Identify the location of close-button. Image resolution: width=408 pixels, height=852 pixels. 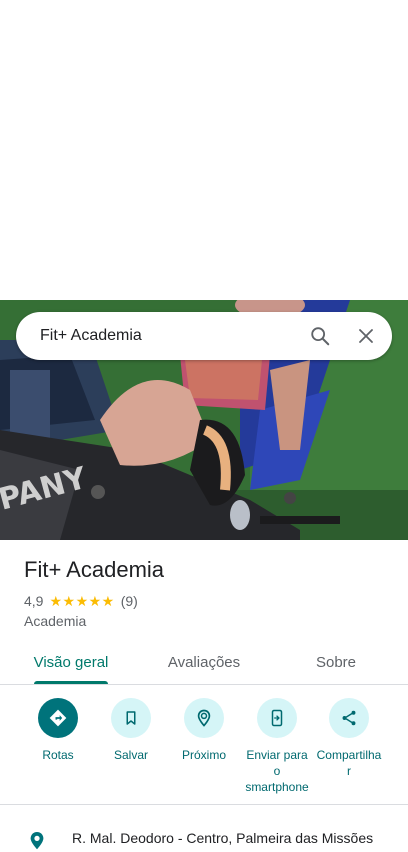
(366, 336).